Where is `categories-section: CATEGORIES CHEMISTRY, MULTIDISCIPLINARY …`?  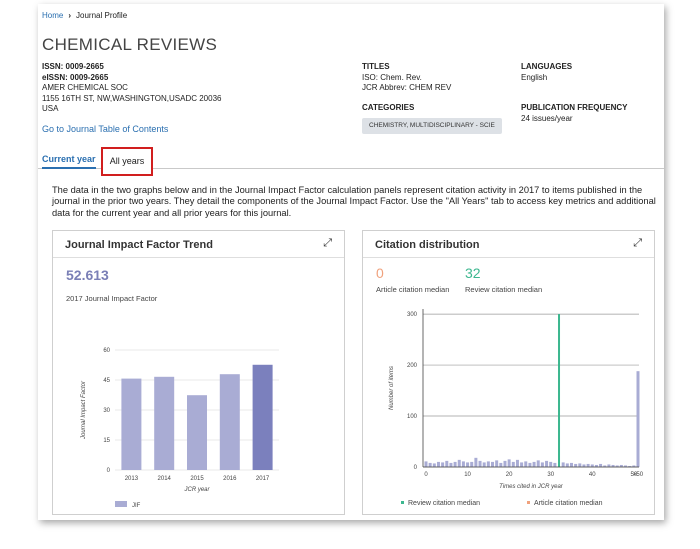 categories-section: CATEGORIES CHEMISTRY, MULTIDISCIPLINARY … is located at coordinates (432, 118).